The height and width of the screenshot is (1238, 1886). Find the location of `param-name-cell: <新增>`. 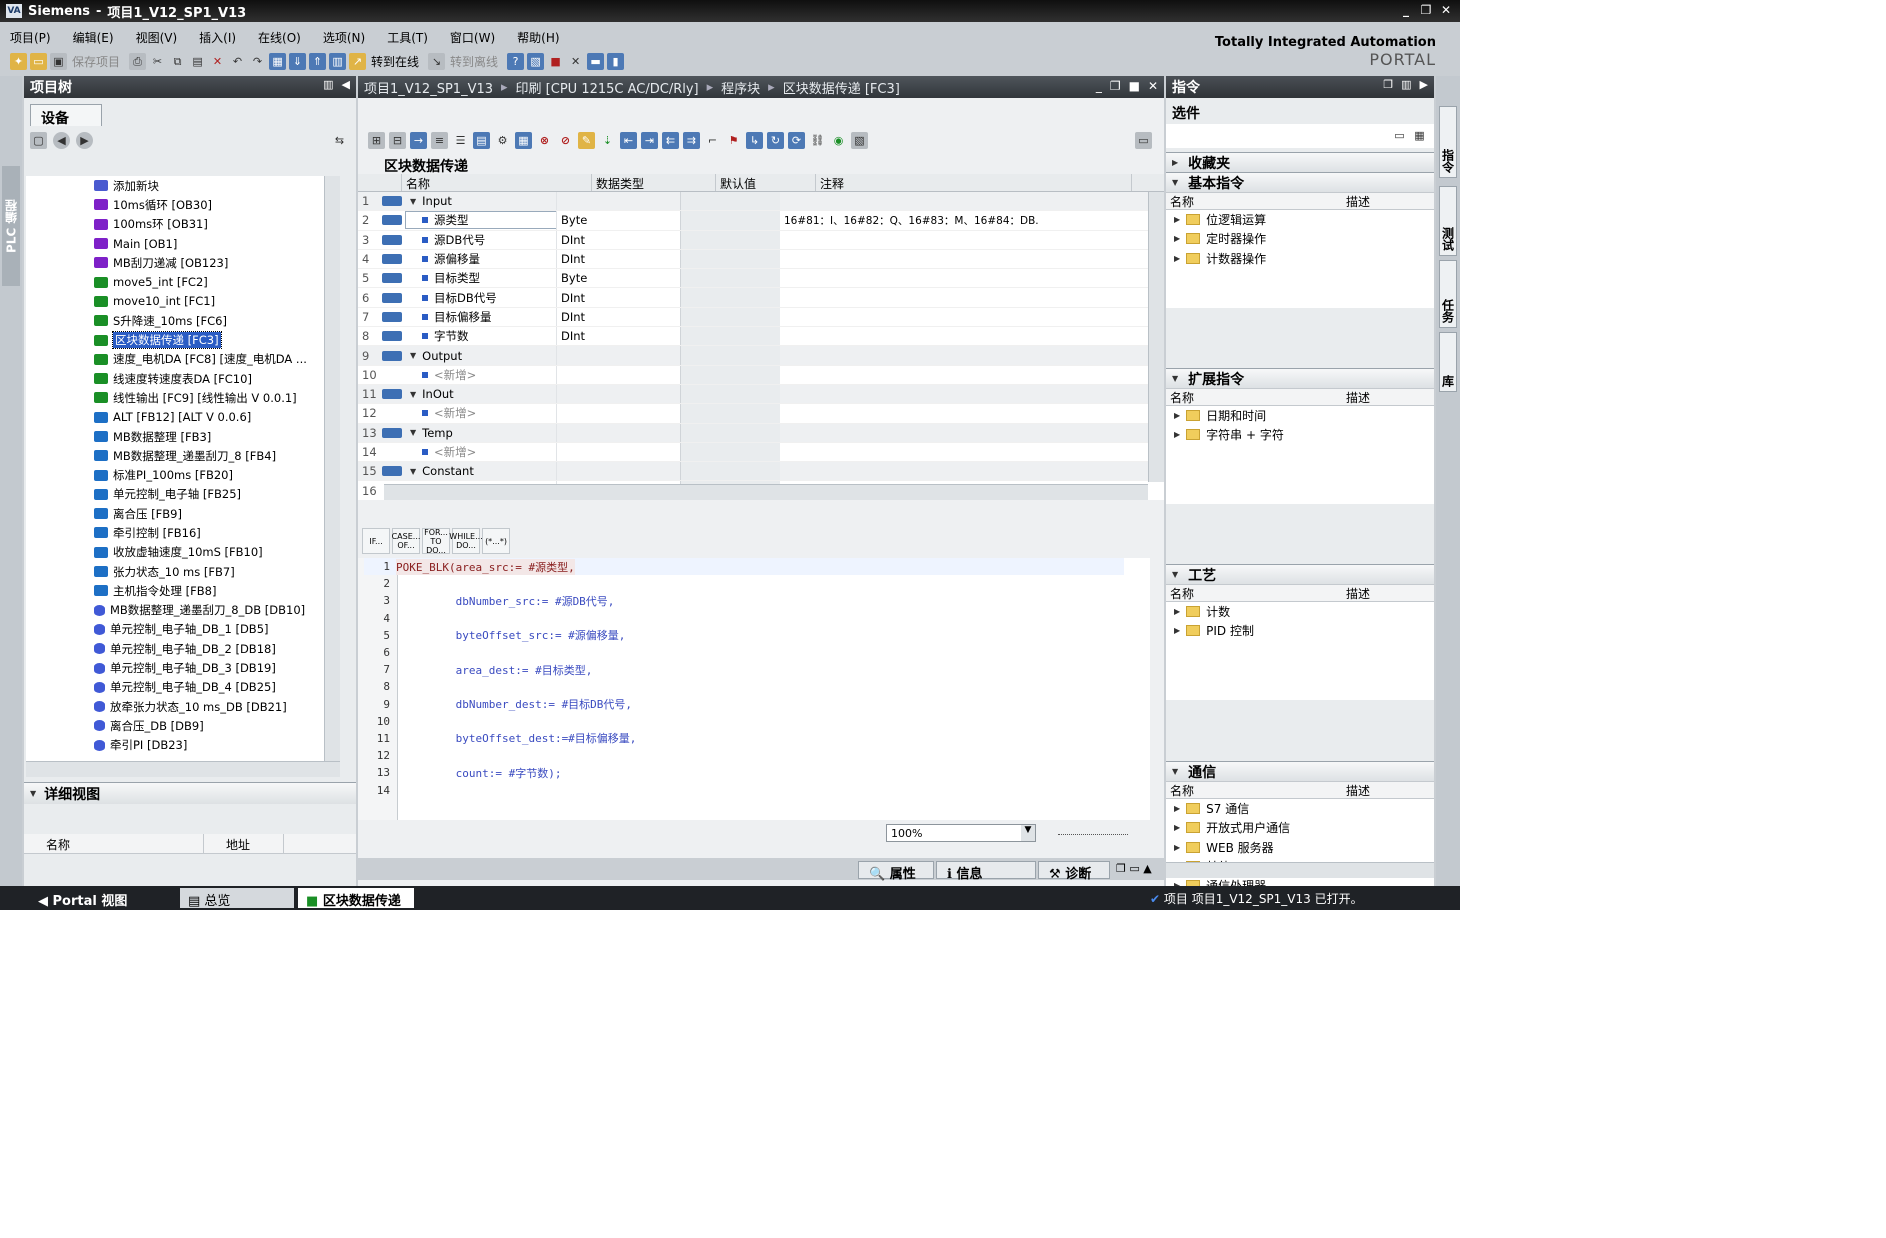

param-name-cell: <新增> is located at coordinates (481, 413).